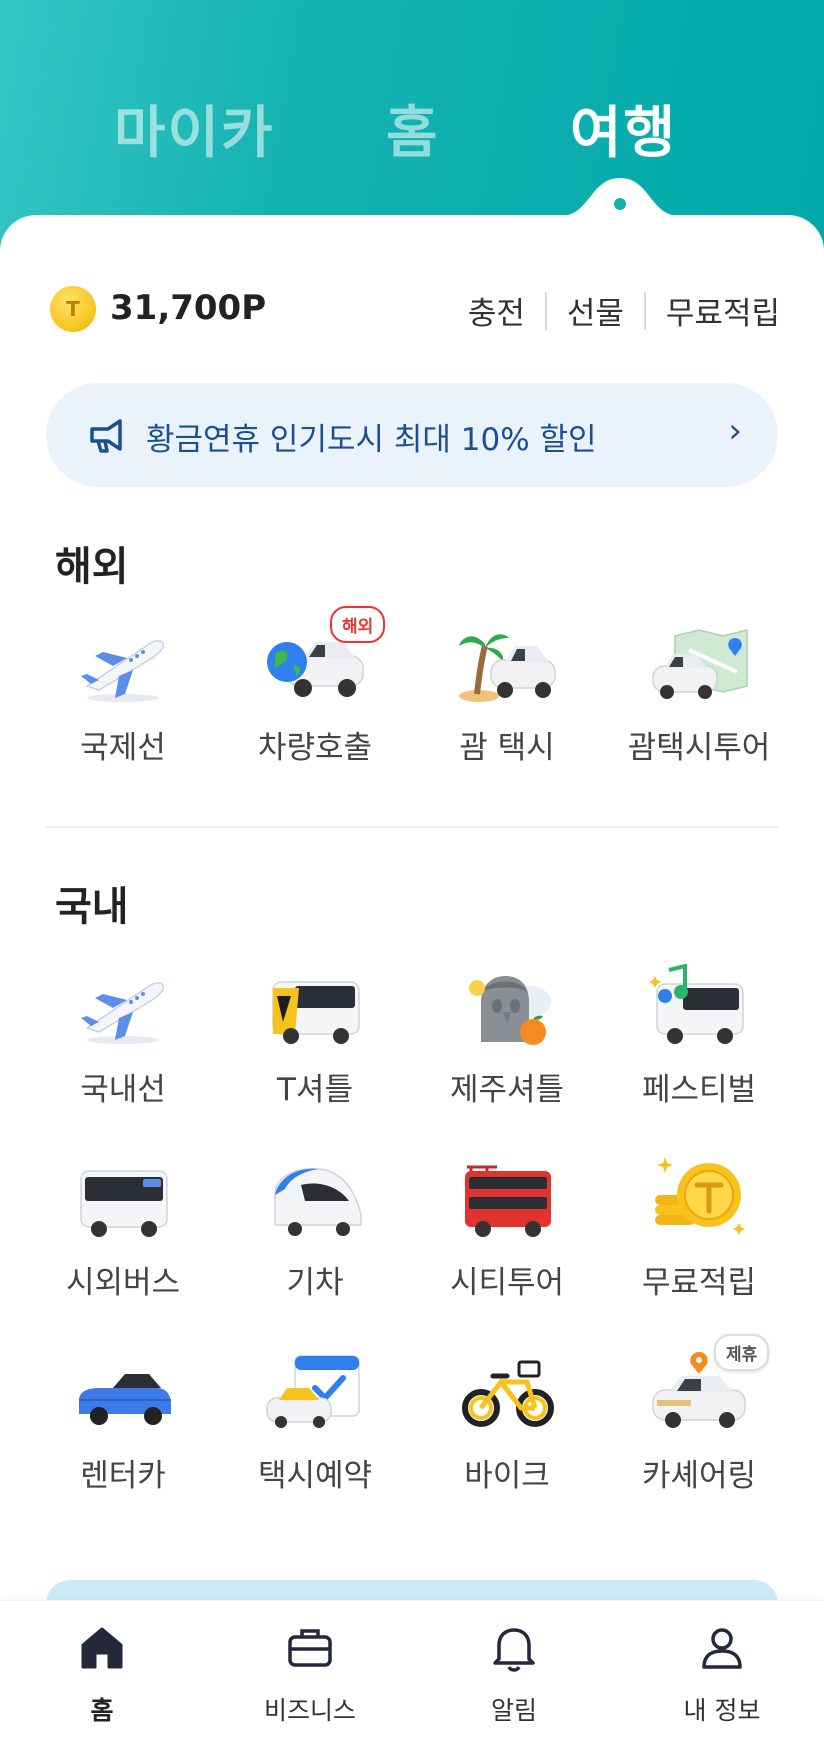  Describe the element at coordinates (315, 1090) in the screenshot. I see `service-label: T셔틀` at that location.